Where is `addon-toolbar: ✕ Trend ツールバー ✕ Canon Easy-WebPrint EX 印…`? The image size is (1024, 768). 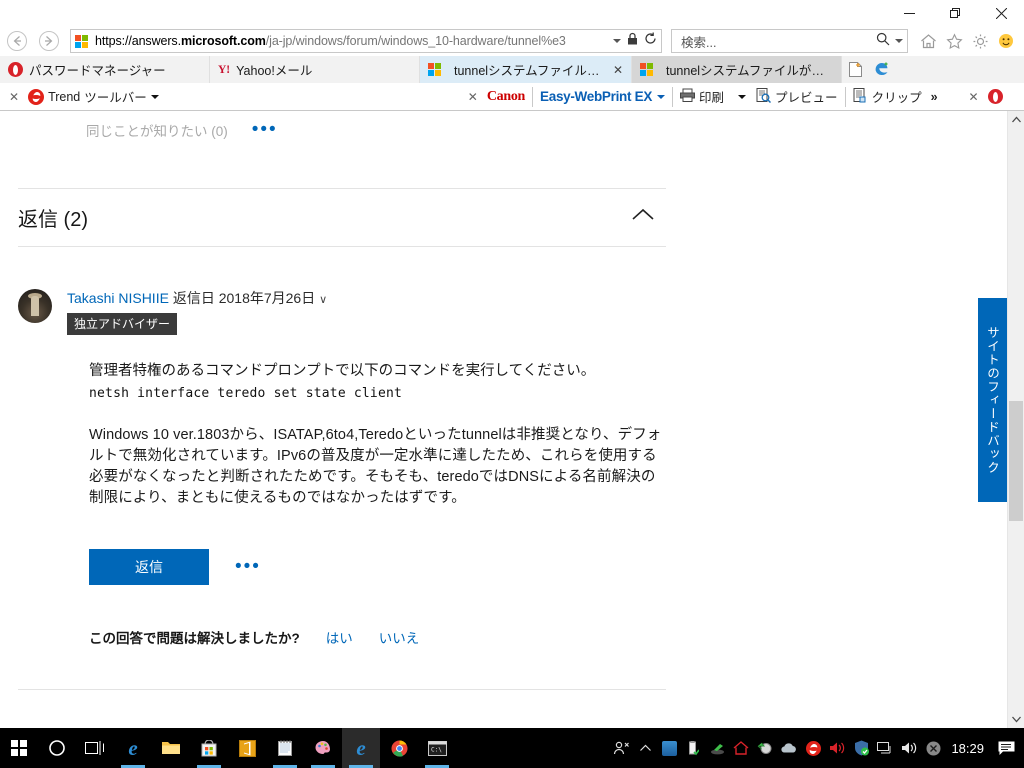 addon-toolbar: ✕ Trend ツールバー ✕ Canon Easy-WebPrint EX 印… is located at coordinates (512, 97).